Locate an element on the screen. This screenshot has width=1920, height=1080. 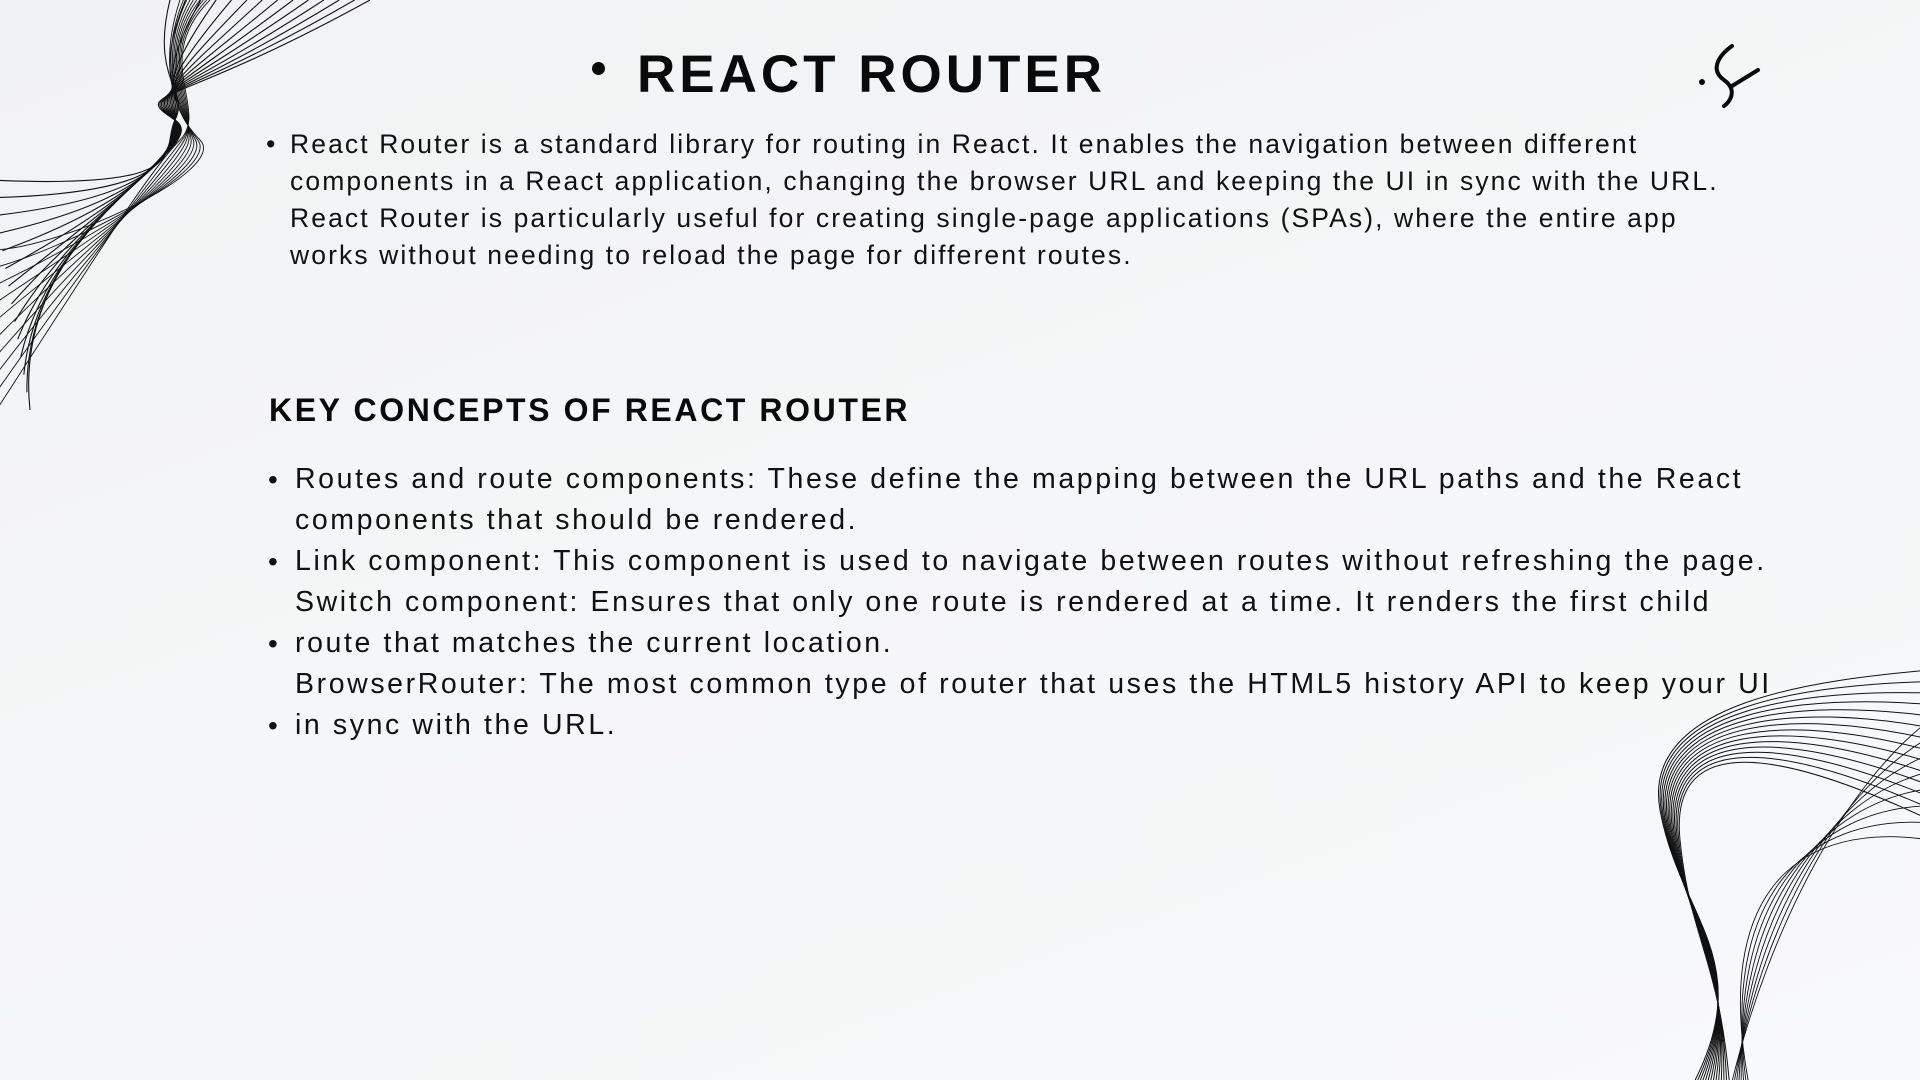
concept-bullets: • • • • is located at coordinates (280, 602).